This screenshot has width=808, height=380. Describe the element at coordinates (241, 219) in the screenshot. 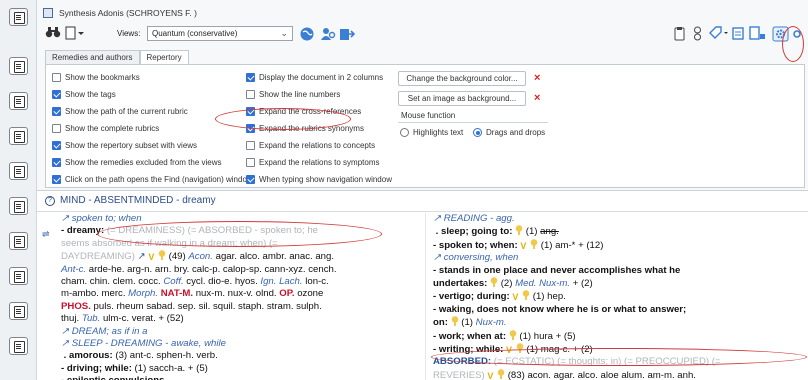

I see `rubric-xref: ↗ spoken to; when` at that location.